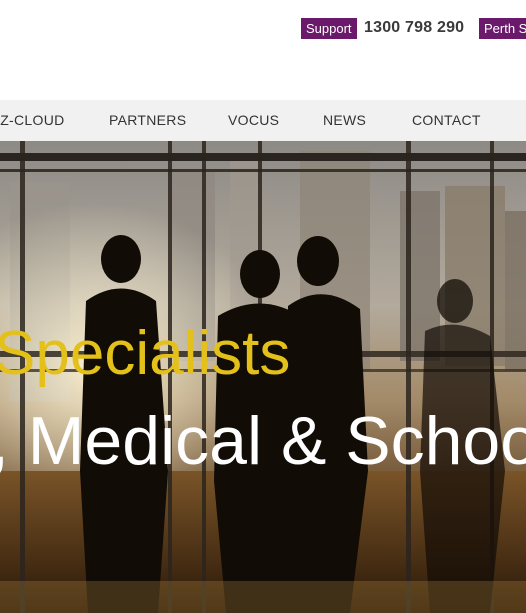 This screenshot has width=526, height=613. What do you see at coordinates (263, 441) in the screenshot?
I see `hero-heading-sectors: , Medical & Schoo` at bounding box center [263, 441].